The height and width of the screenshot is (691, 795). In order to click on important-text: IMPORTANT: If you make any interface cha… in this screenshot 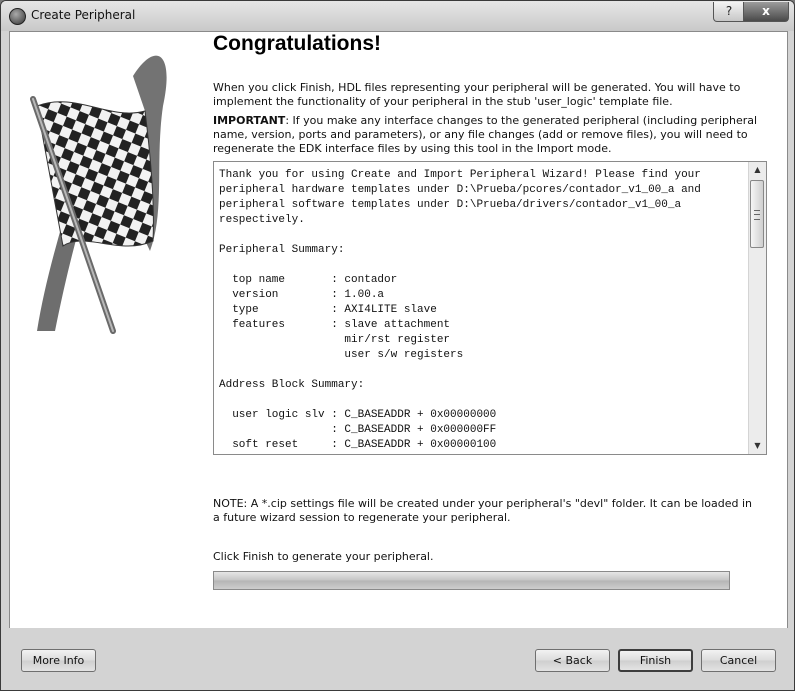, I will do `click(485, 135)`.